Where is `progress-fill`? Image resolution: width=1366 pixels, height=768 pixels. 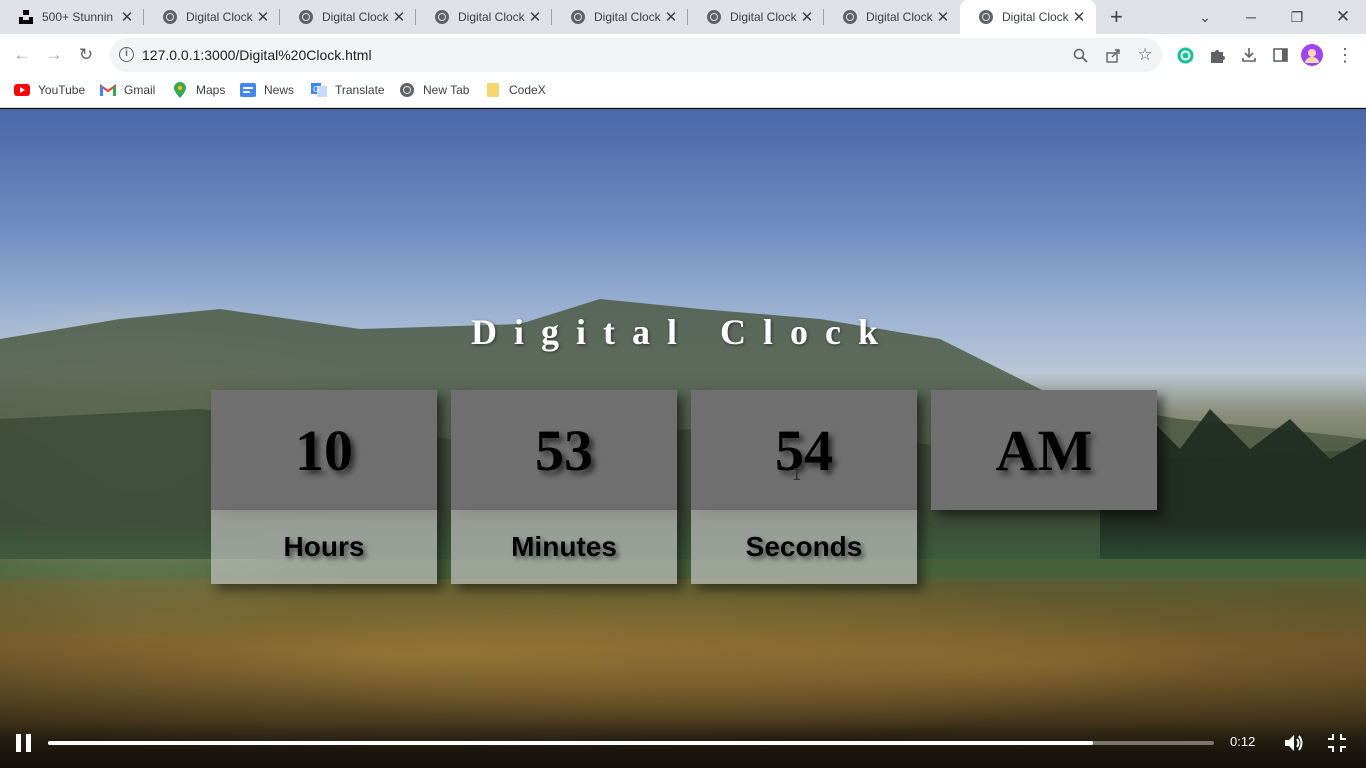
progress-fill is located at coordinates (570, 743).